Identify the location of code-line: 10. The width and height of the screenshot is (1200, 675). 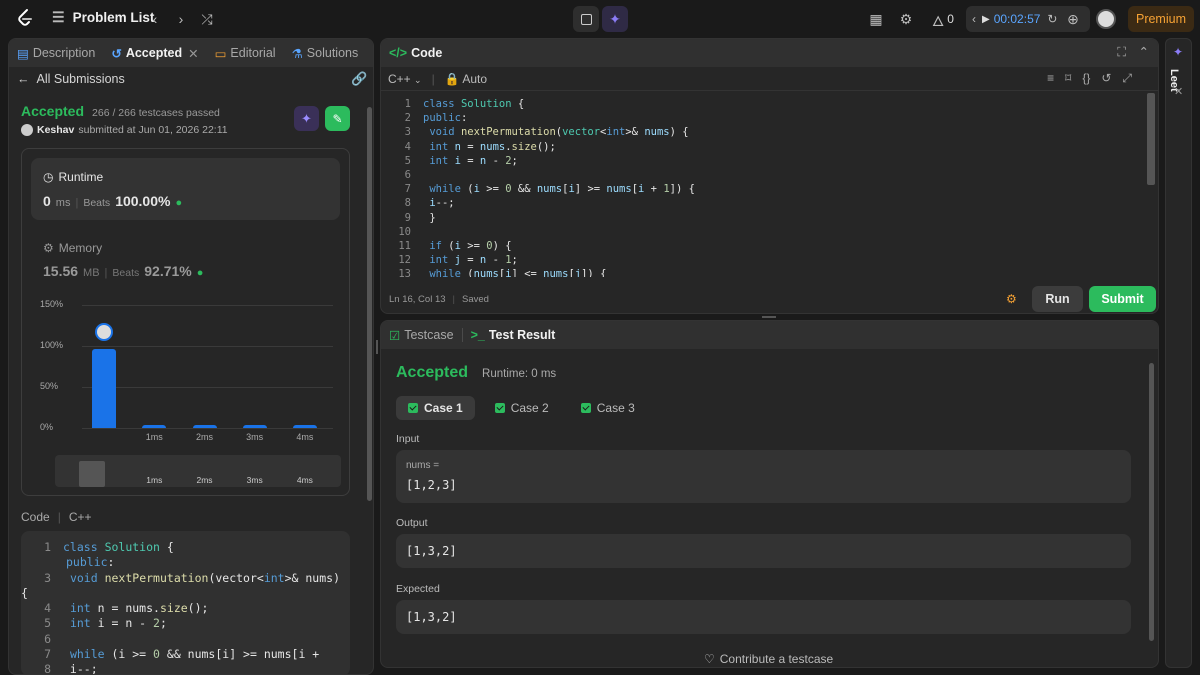
(404, 231).